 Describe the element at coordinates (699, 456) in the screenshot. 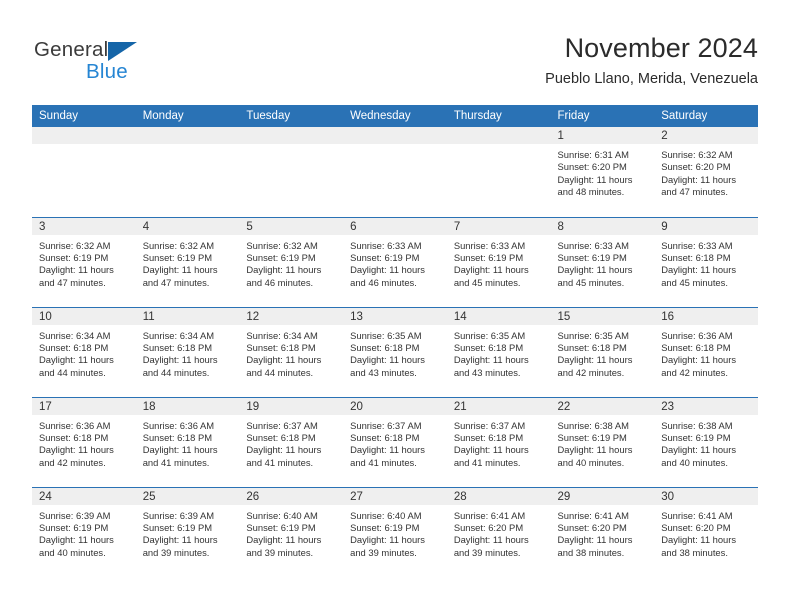

I see `daylight-text: Daylight: 11 hours and 40 minutes.` at that location.